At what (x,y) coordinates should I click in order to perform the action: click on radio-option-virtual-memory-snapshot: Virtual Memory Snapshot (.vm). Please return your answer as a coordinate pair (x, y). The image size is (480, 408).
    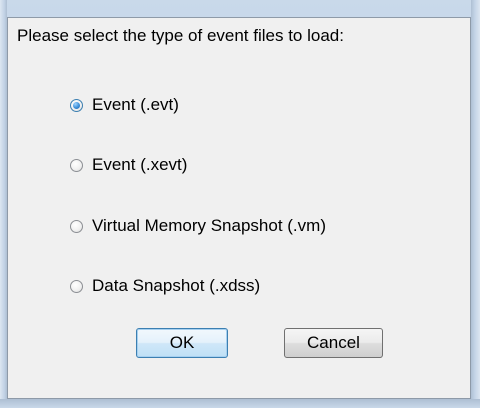
    Looking at the image, I should click on (198, 226).